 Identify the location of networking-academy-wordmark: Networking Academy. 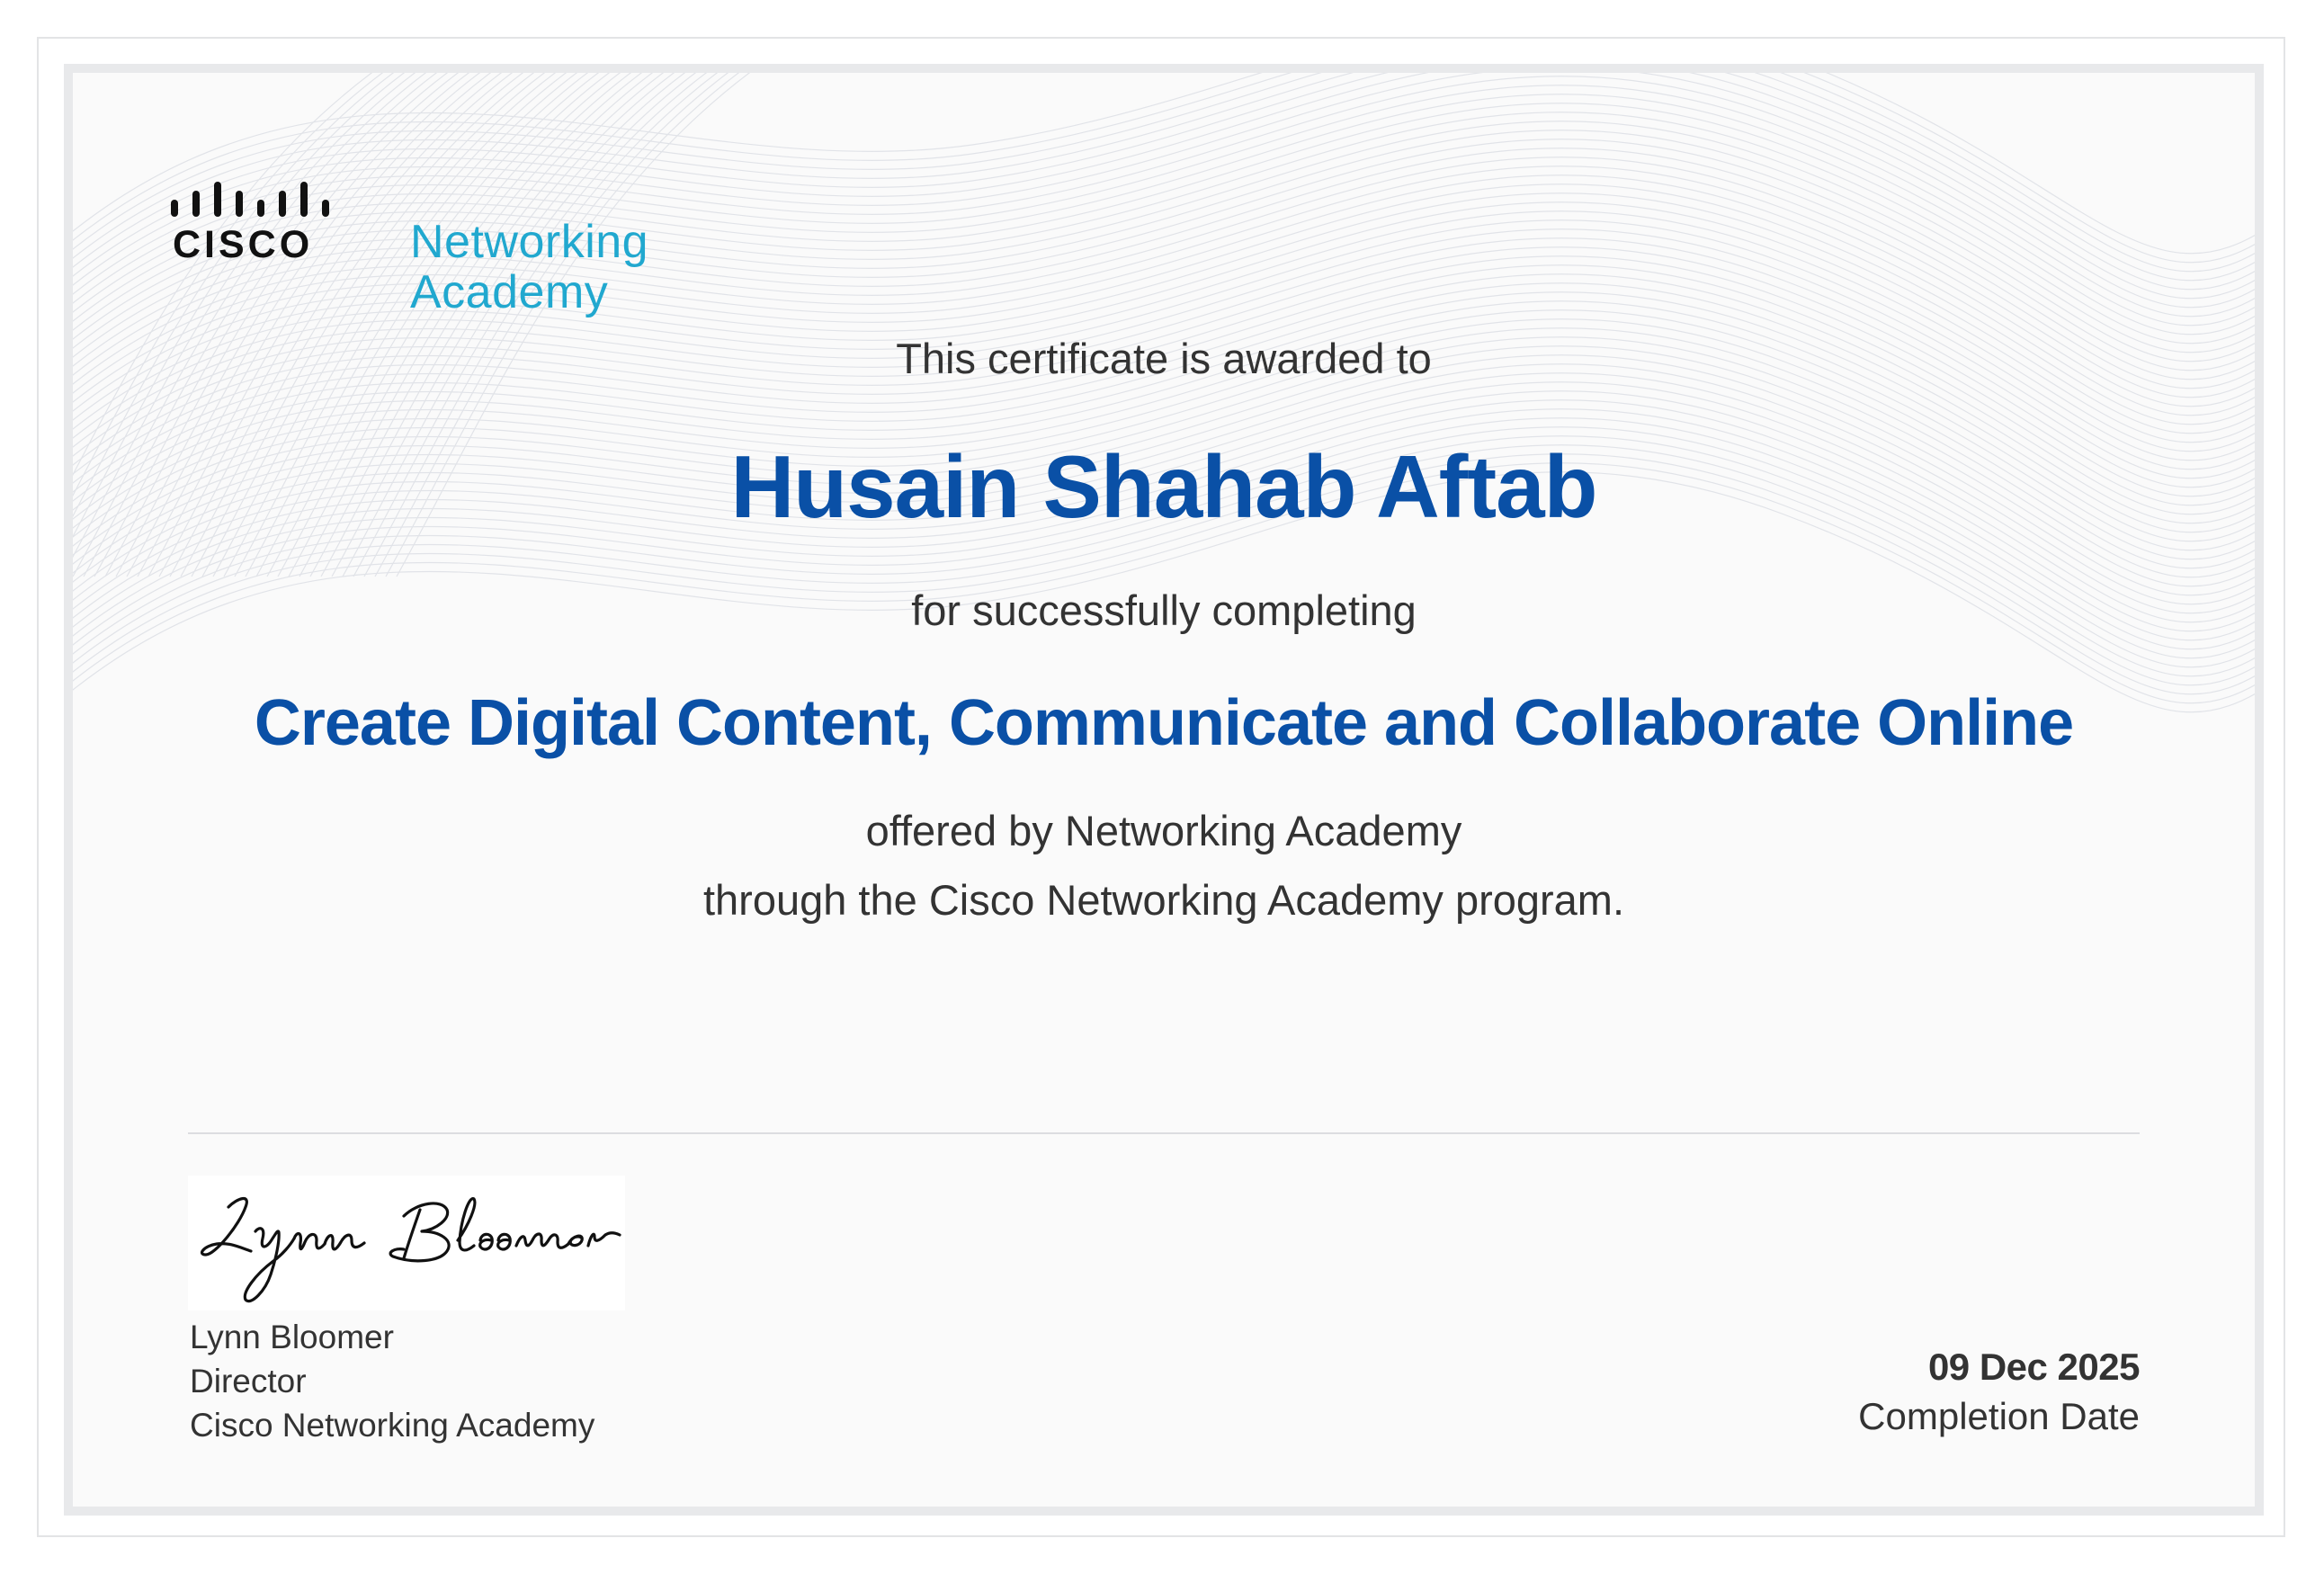
(529, 267).